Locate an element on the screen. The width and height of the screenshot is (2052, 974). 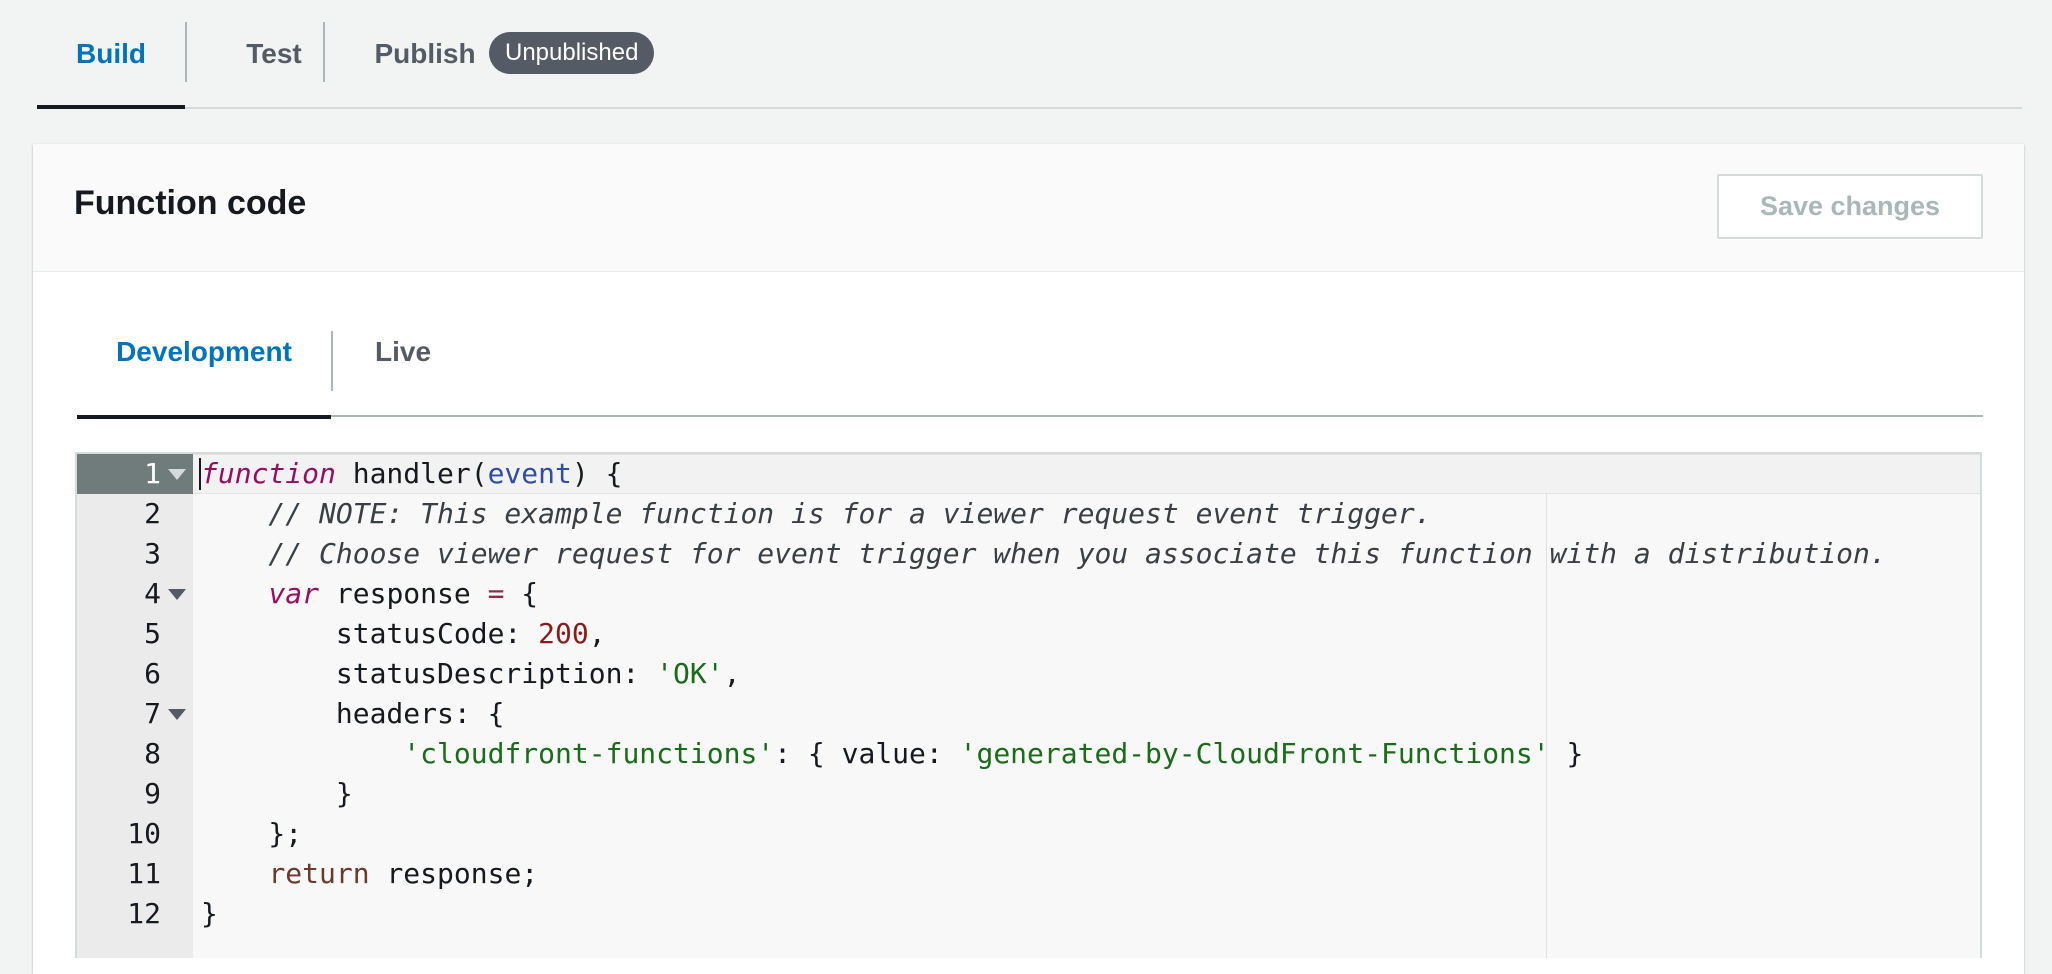
code-line: 12 } is located at coordinates (1028, 914).